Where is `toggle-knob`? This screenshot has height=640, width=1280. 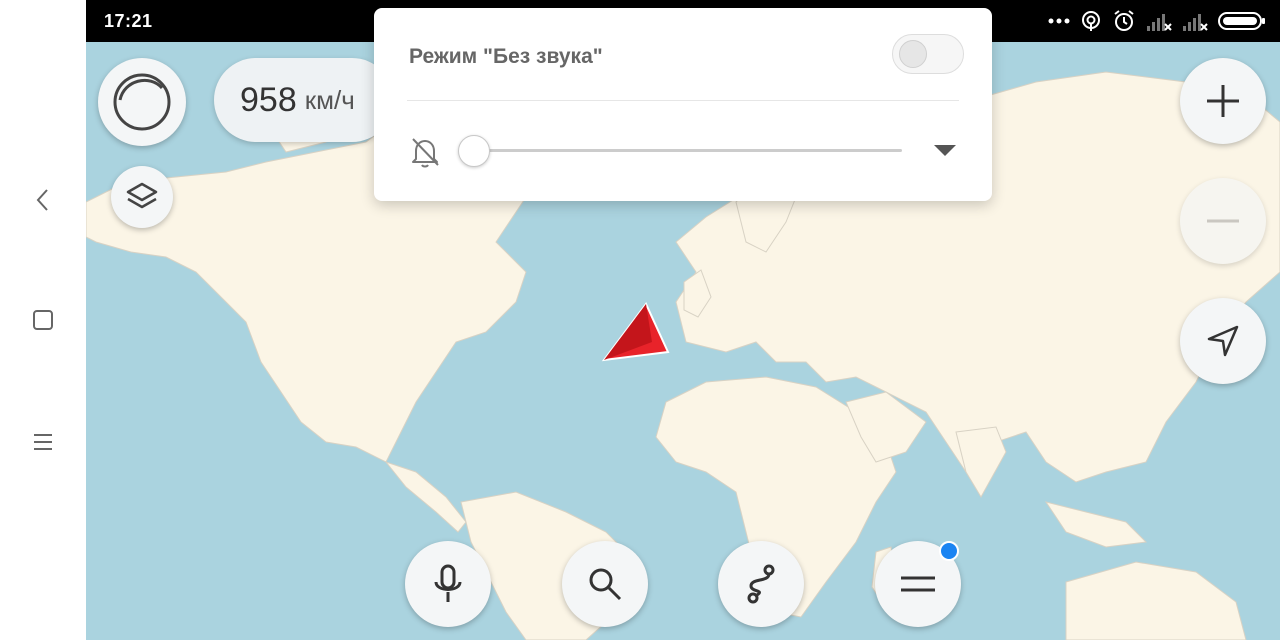
toggle-knob is located at coordinates (913, 54).